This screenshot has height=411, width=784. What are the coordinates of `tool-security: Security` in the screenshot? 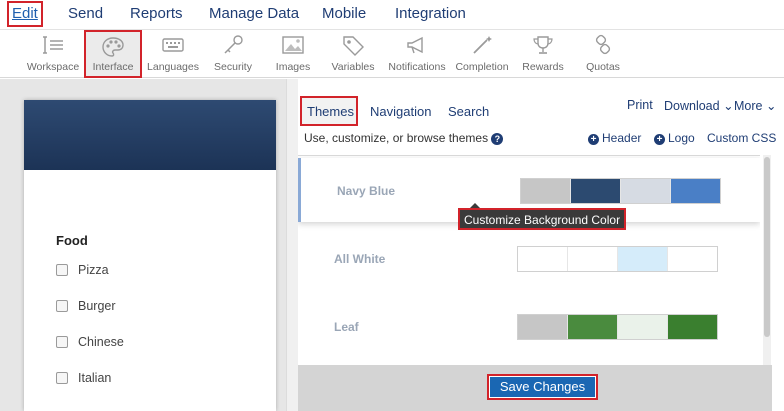 It's located at (233, 54).